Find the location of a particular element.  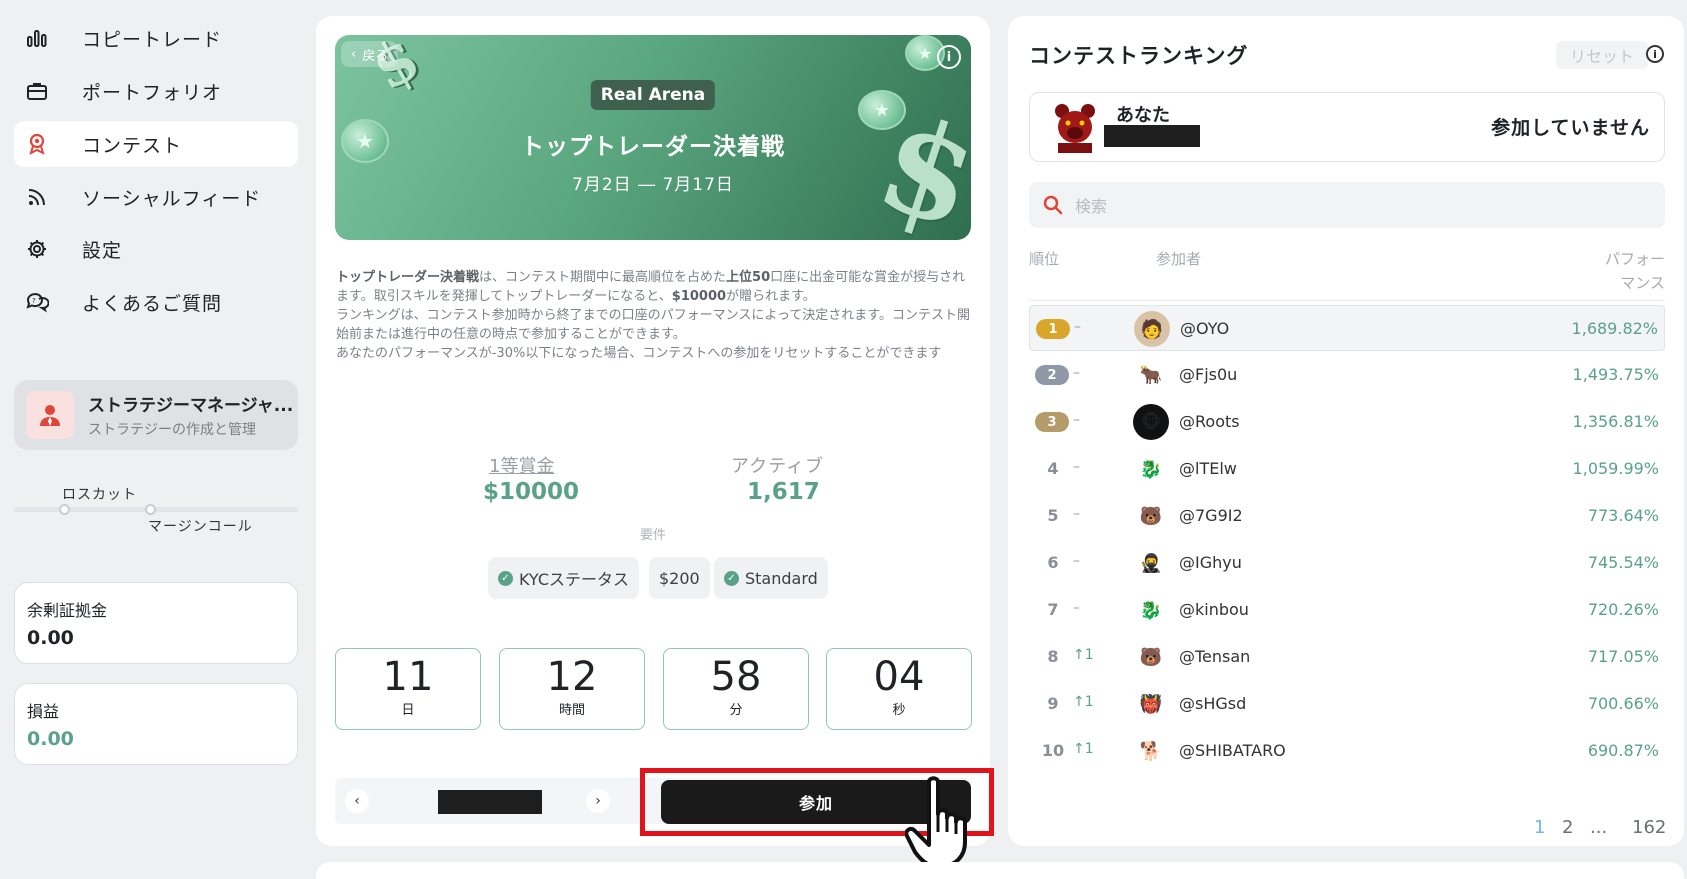

arena-badge: Real Arena is located at coordinates (653, 95).